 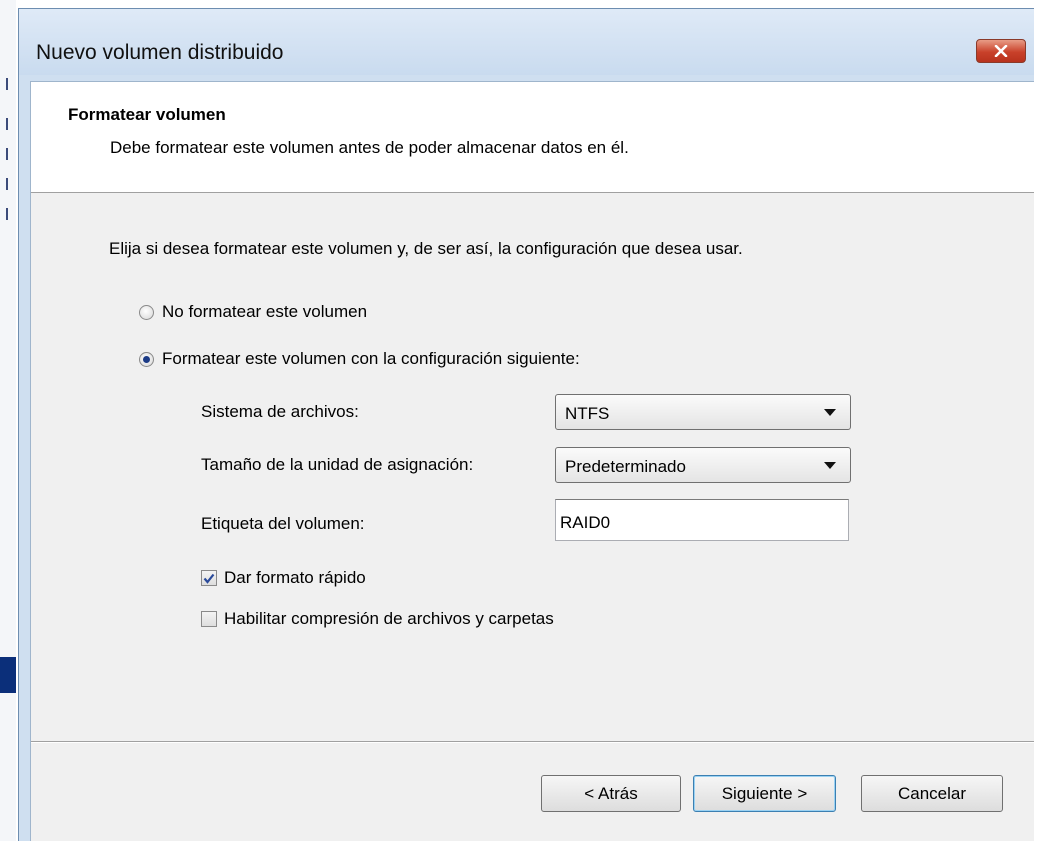 I want to click on next-button: Siguiente >, so click(x=764, y=793).